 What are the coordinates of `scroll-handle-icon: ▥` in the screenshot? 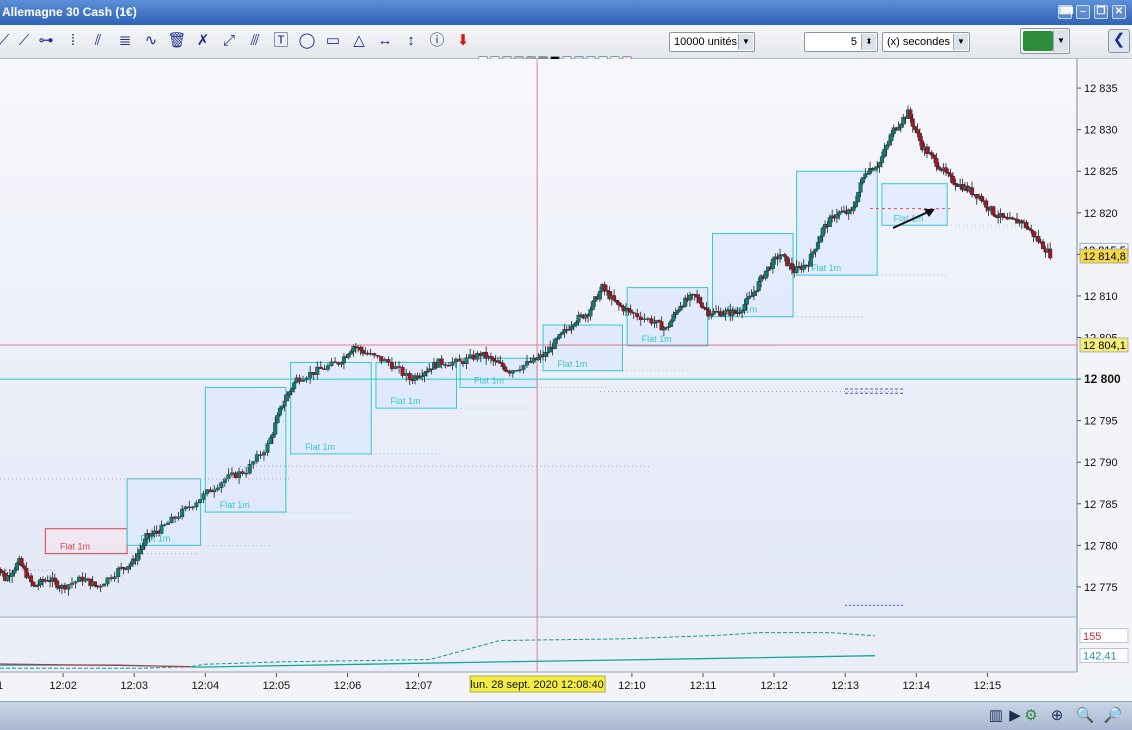 It's located at (996, 716).